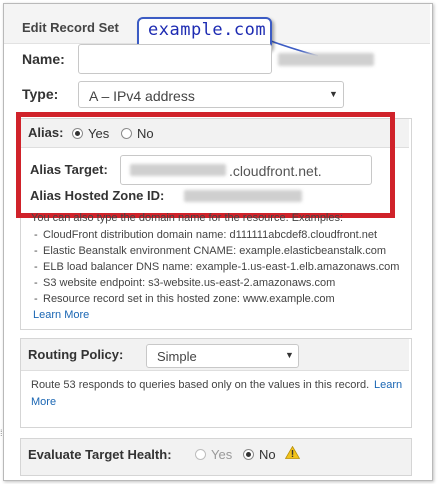 The height and width of the screenshot is (484, 438). Describe the element at coordinates (207, 30) in the screenshot. I see `callout-text: example.com` at that location.